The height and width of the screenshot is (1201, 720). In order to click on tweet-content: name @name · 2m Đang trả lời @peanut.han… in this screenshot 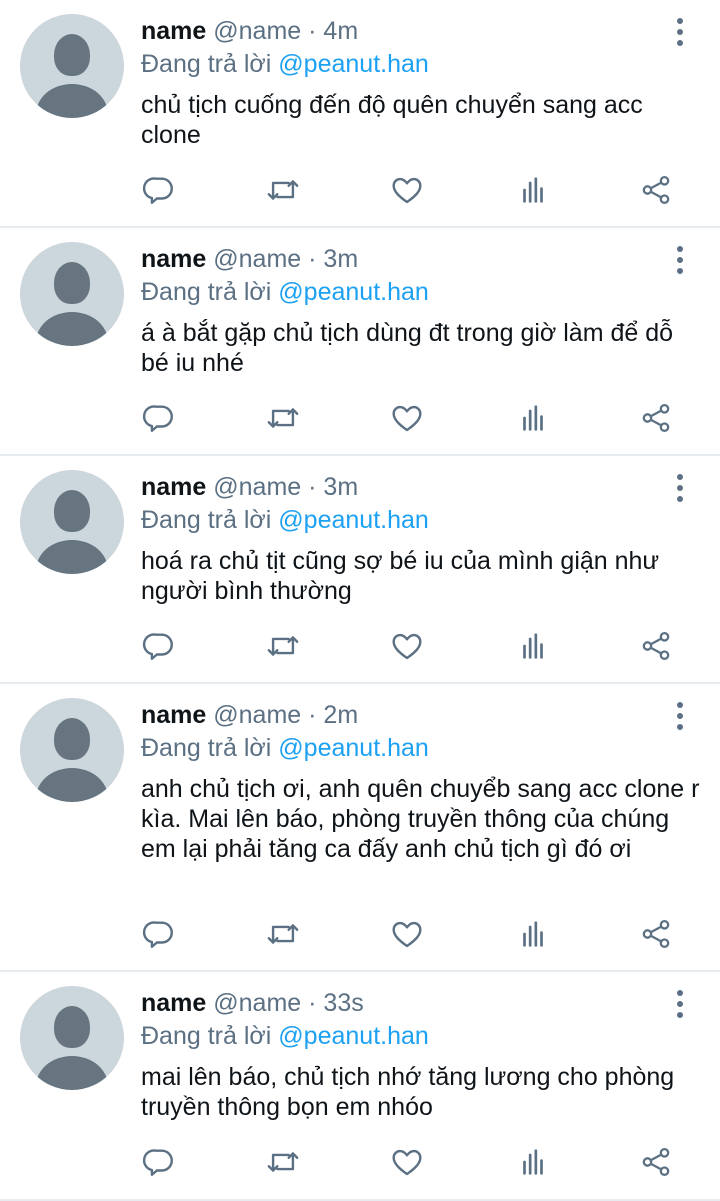, I will do `click(420, 781)`.